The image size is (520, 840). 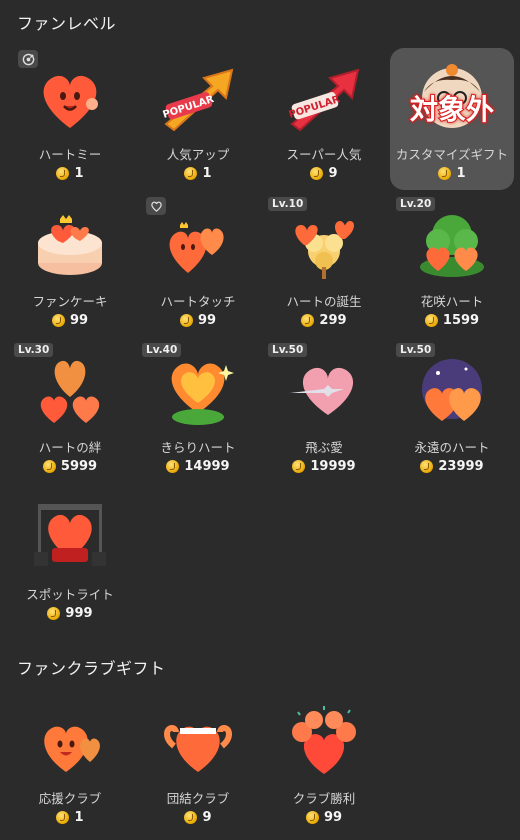 I want to click on gift-name: カスタマイズギフト, so click(x=452, y=154).